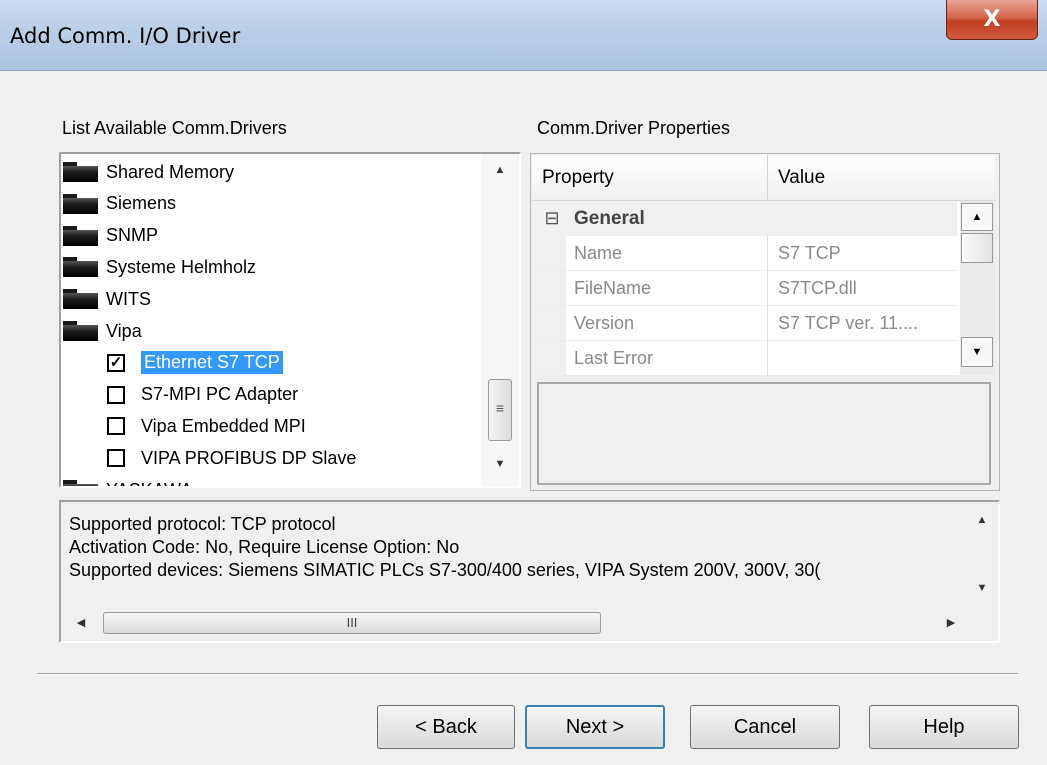 This screenshot has width=1047, height=765. I want to click on desc-scroll-left-icon: ◀, so click(81, 622).